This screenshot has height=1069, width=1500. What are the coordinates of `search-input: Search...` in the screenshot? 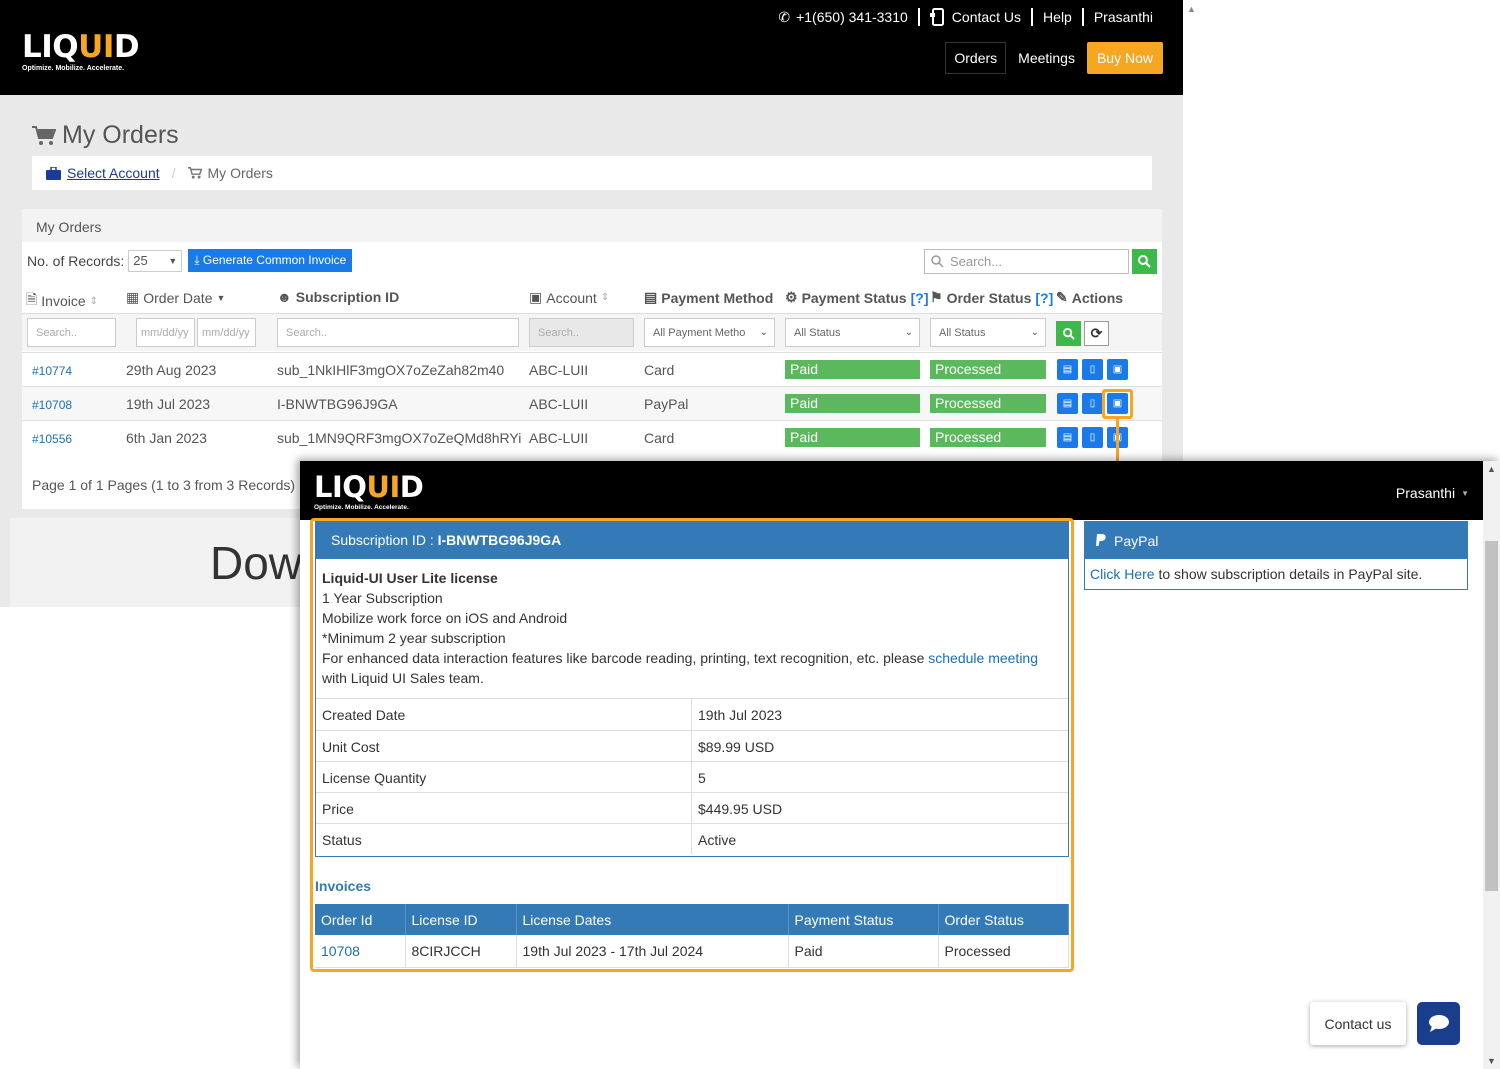 It's located at (1026, 261).